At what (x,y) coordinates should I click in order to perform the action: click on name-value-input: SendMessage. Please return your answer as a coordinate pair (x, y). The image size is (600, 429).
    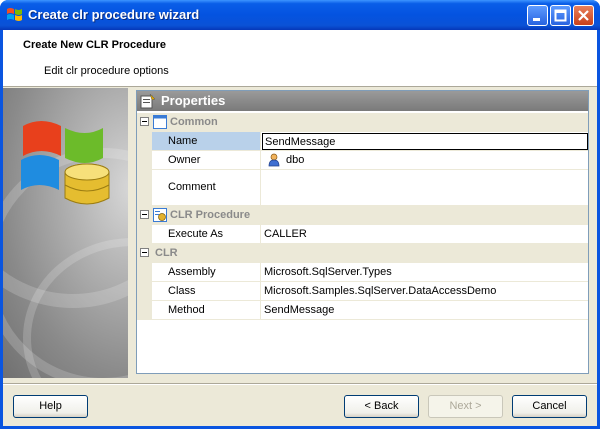
    Looking at the image, I should click on (425, 141).